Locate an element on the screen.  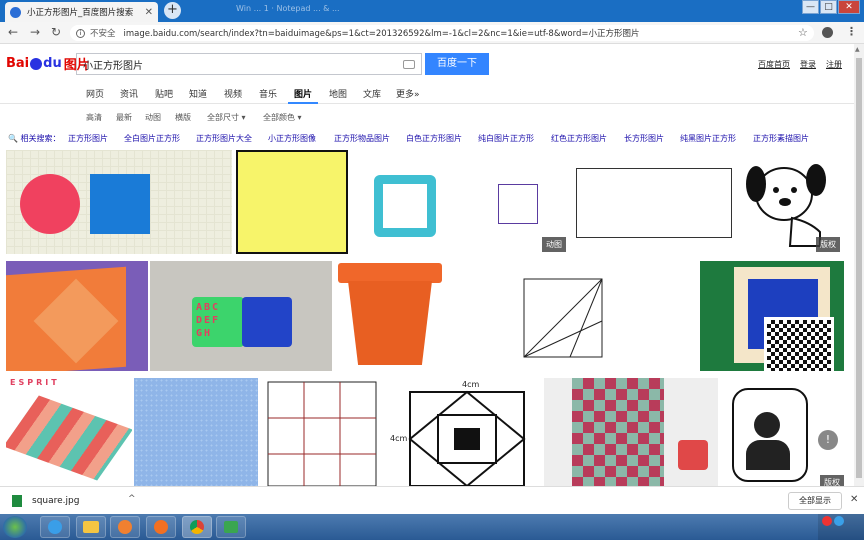
chart-app-icon is located at coordinates (231, 527).